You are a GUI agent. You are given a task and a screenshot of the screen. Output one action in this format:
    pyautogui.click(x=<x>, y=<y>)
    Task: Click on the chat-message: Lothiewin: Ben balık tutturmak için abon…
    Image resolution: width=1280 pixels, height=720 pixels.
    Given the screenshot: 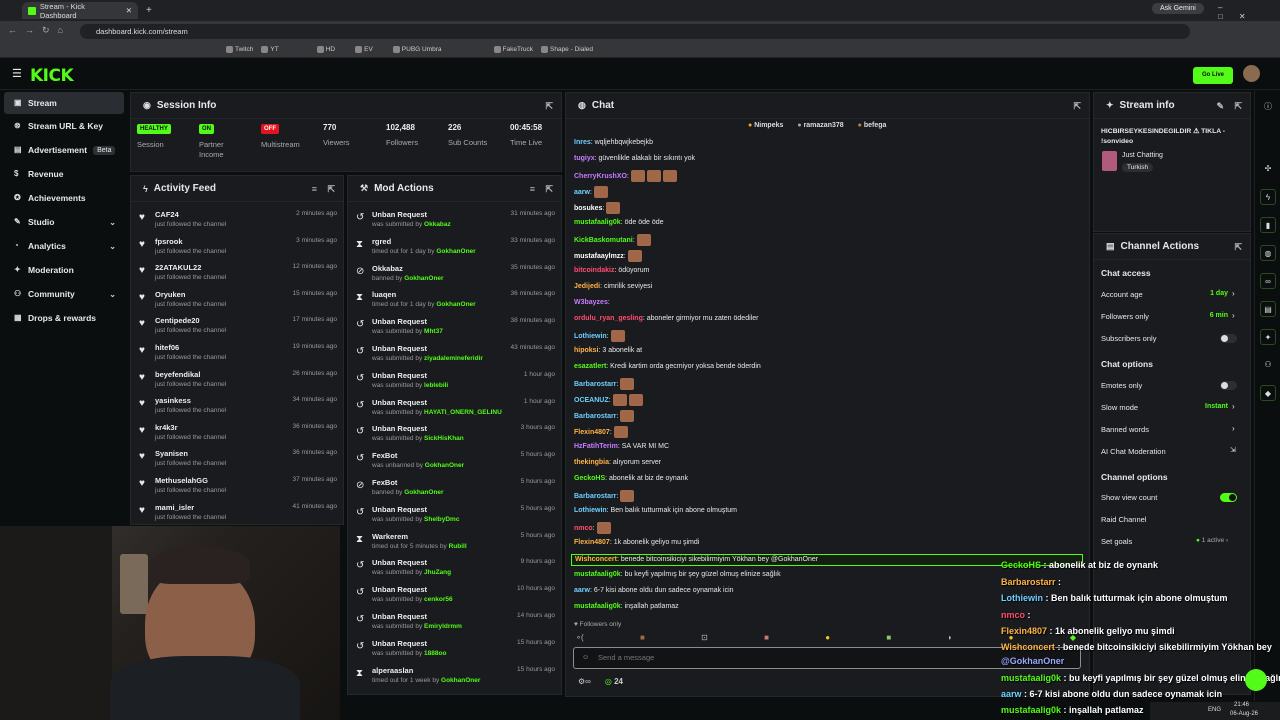 What is the action you would take?
    pyautogui.click(x=655, y=511)
    